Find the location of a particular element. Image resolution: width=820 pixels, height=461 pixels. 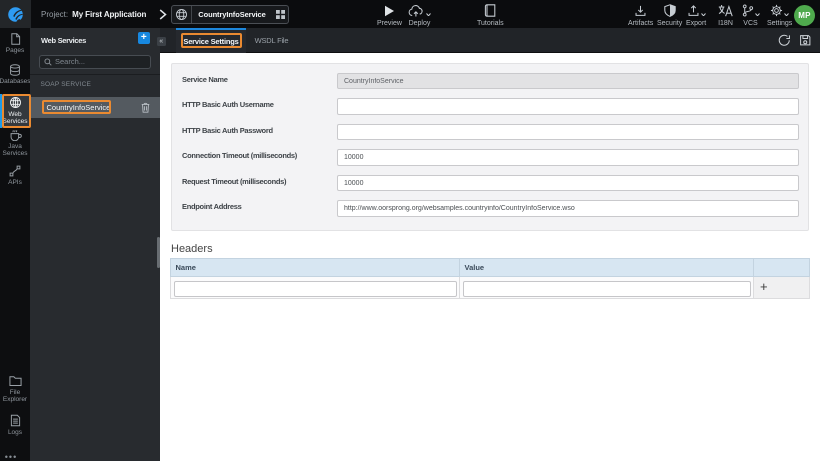

request-timeout-input is located at coordinates (568, 183).